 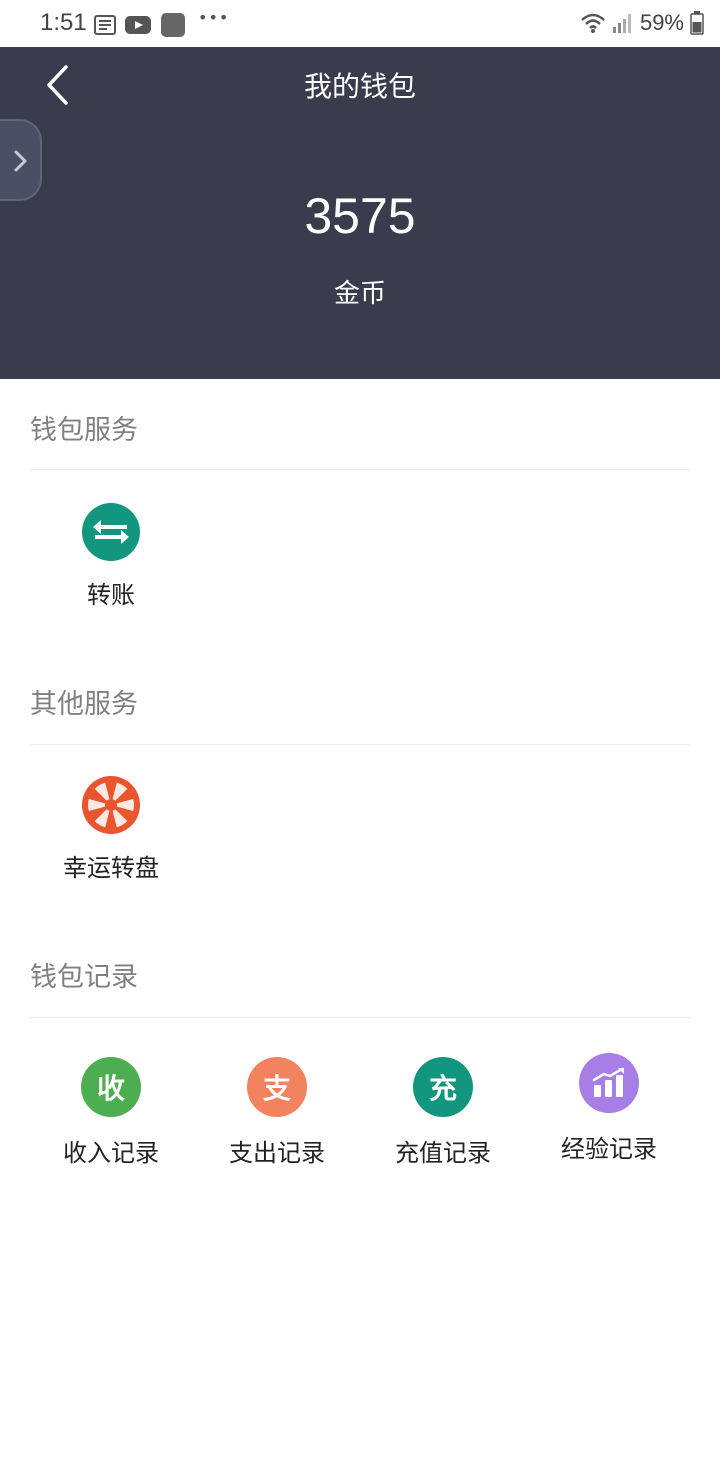 I want to click on balance-unit-label: 金币, so click(x=359, y=294).